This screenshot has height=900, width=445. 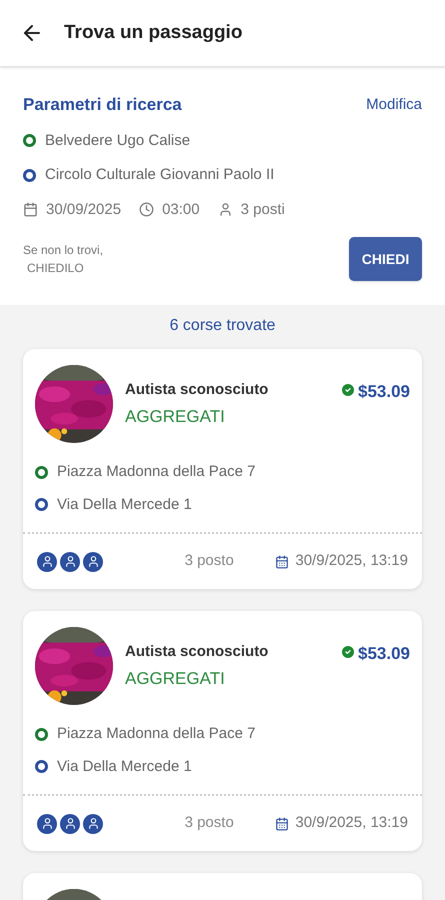 What do you see at coordinates (394, 105) in the screenshot?
I see `edit-link: Modifica` at bounding box center [394, 105].